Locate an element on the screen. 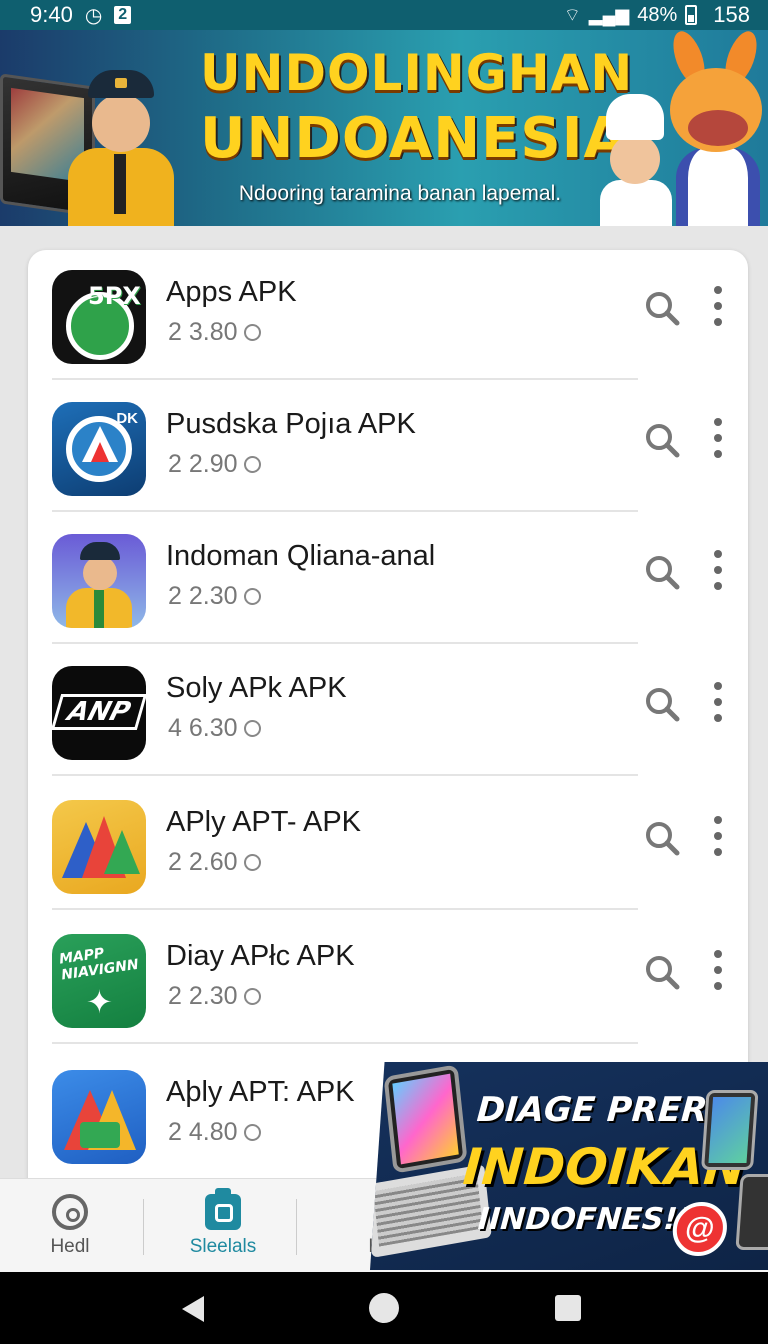  wifi-icon: ⌔ is located at coordinates (572, 14).